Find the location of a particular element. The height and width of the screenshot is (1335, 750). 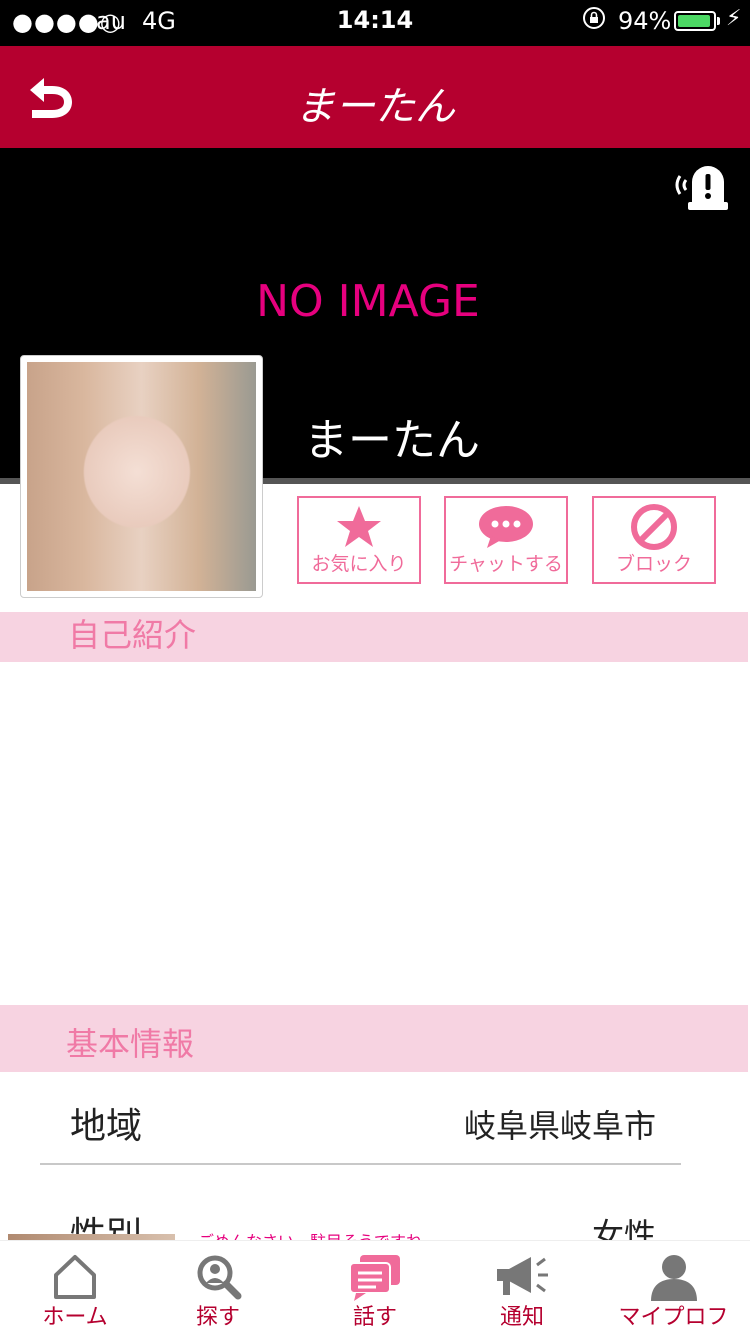

section-header-intro: 自己紹介 is located at coordinates (374, 637).